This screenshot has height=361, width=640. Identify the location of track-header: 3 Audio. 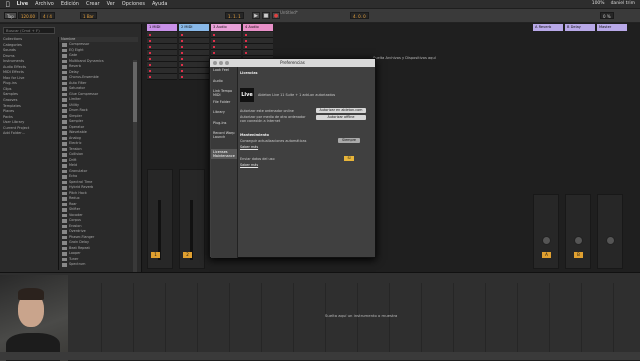
(226, 27).